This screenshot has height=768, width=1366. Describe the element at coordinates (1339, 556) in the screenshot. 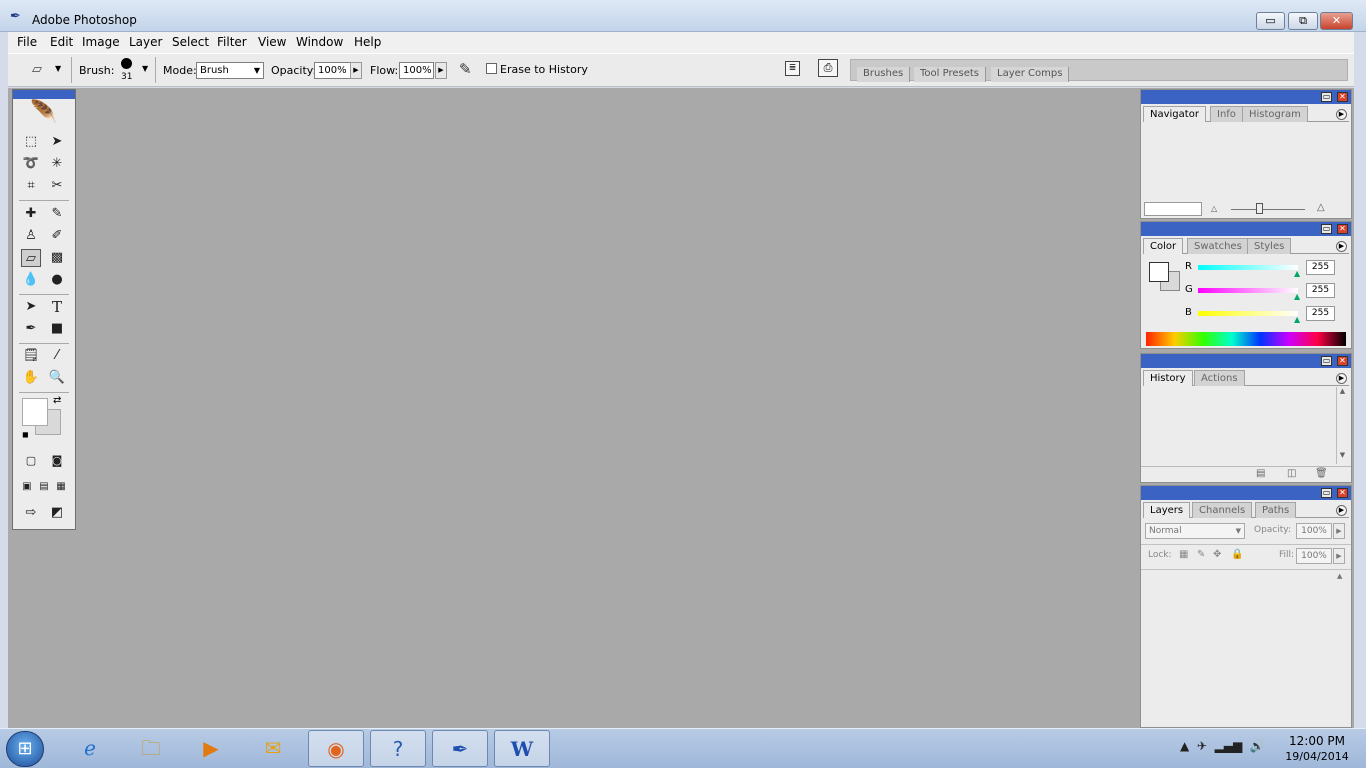

I see `fill-arrow-icon: ▶` at that location.